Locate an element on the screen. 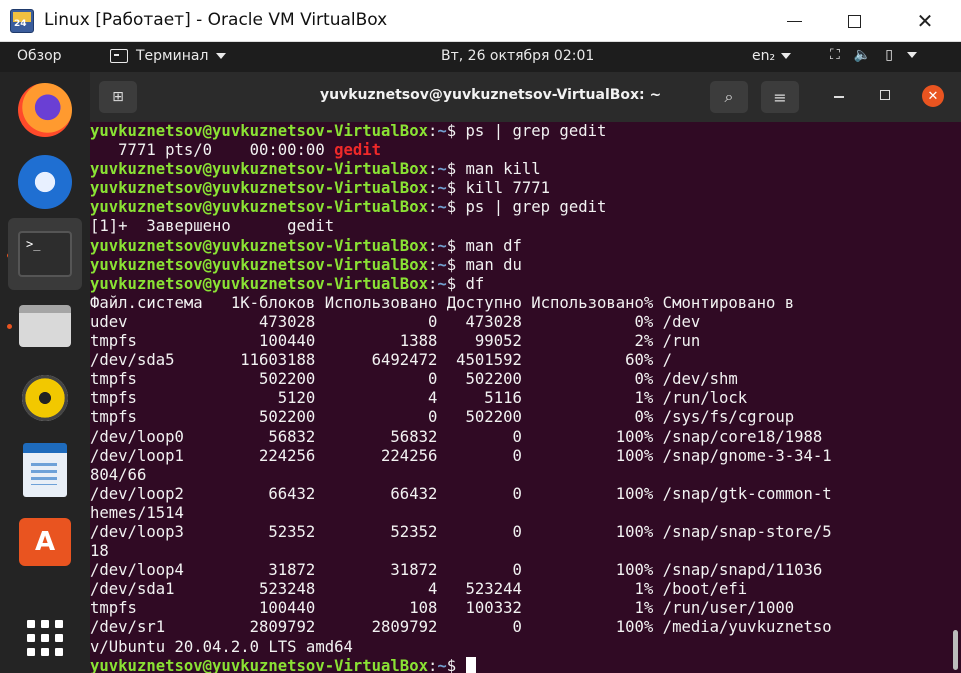 The height and width of the screenshot is (673, 961). network-icon: ⛶ is located at coordinates (835, 55).